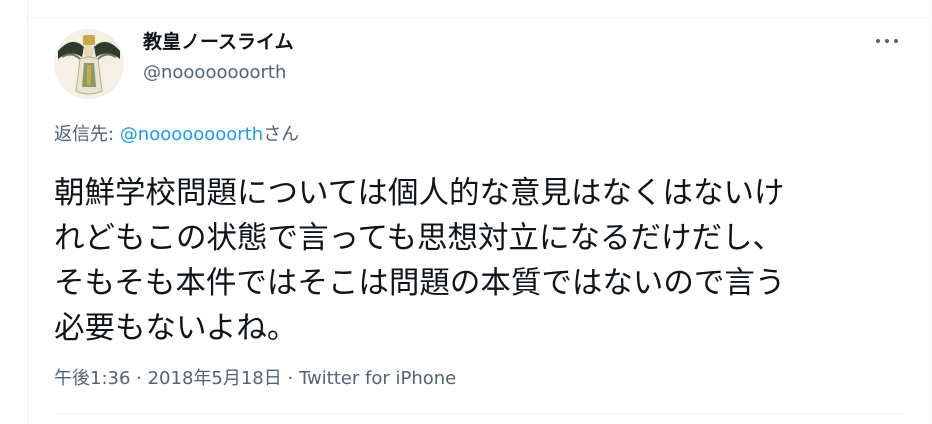 Image resolution: width=932 pixels, height=424 pixels. What do you see at coordinates (214, 73) in the screenshot?
I see `user-handle: @noooooooorth` at bounding box center [214, 73].